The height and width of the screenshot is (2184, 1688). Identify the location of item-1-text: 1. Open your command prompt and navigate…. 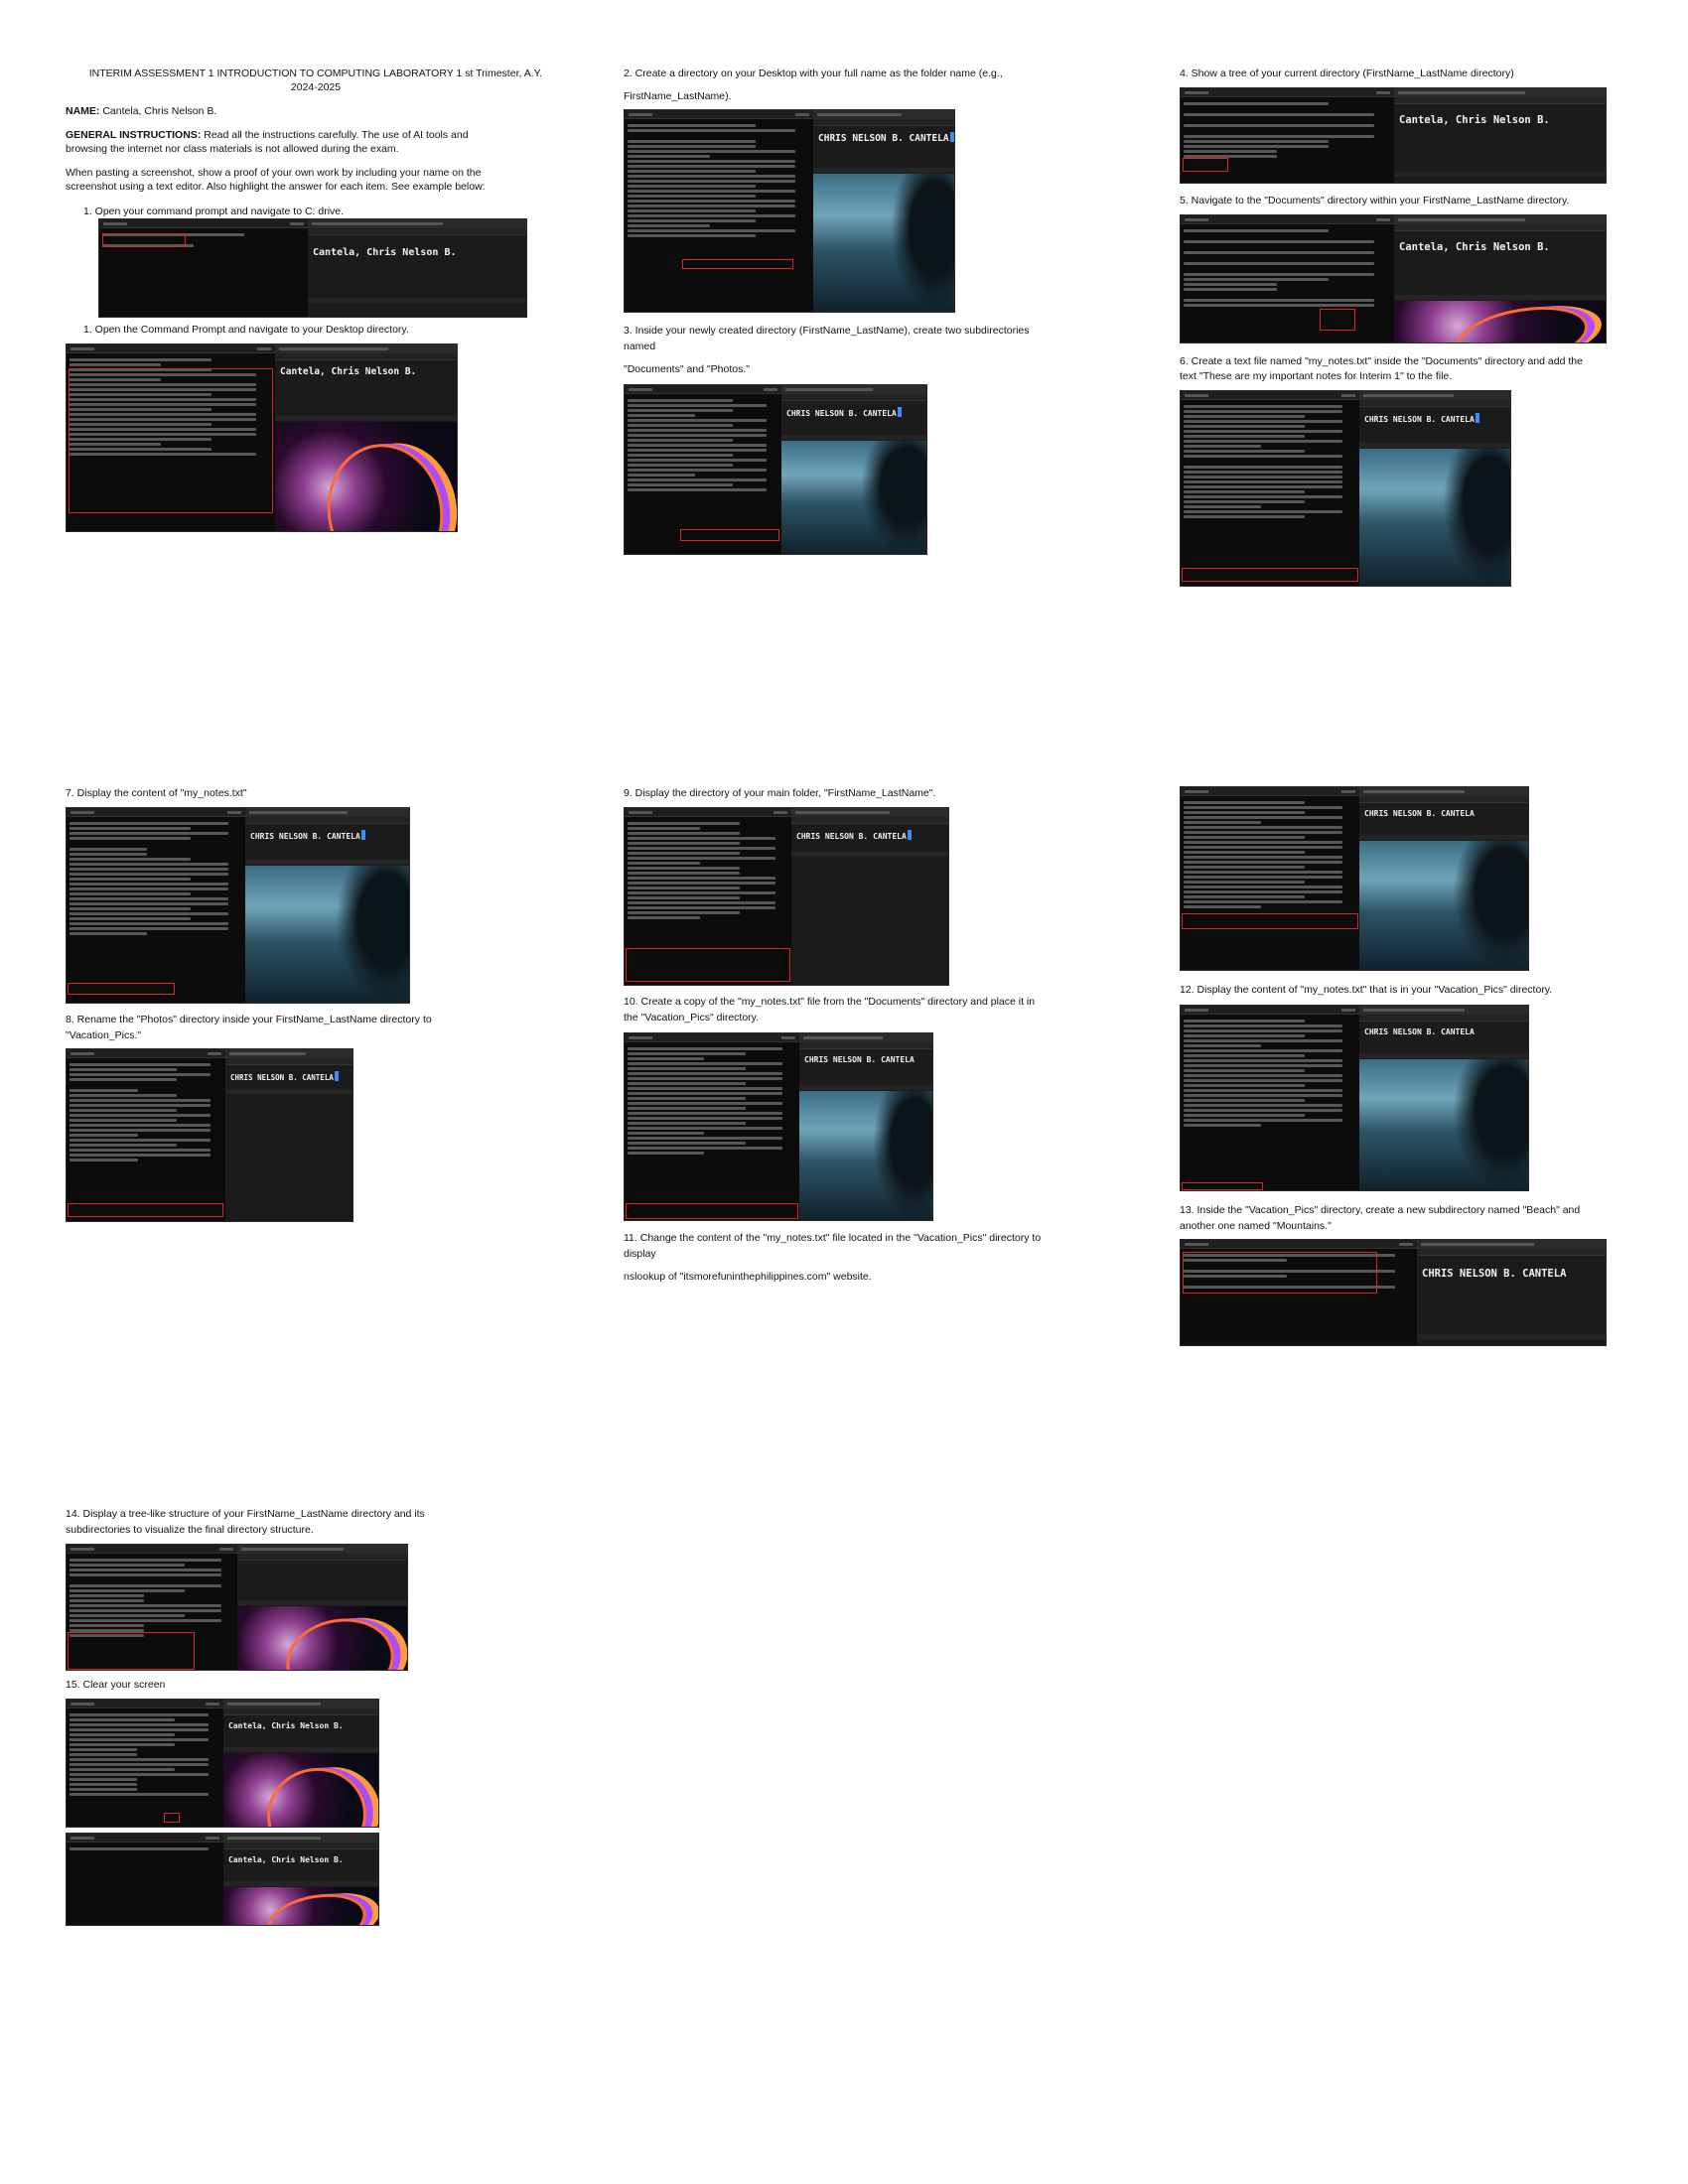
(214, 211).